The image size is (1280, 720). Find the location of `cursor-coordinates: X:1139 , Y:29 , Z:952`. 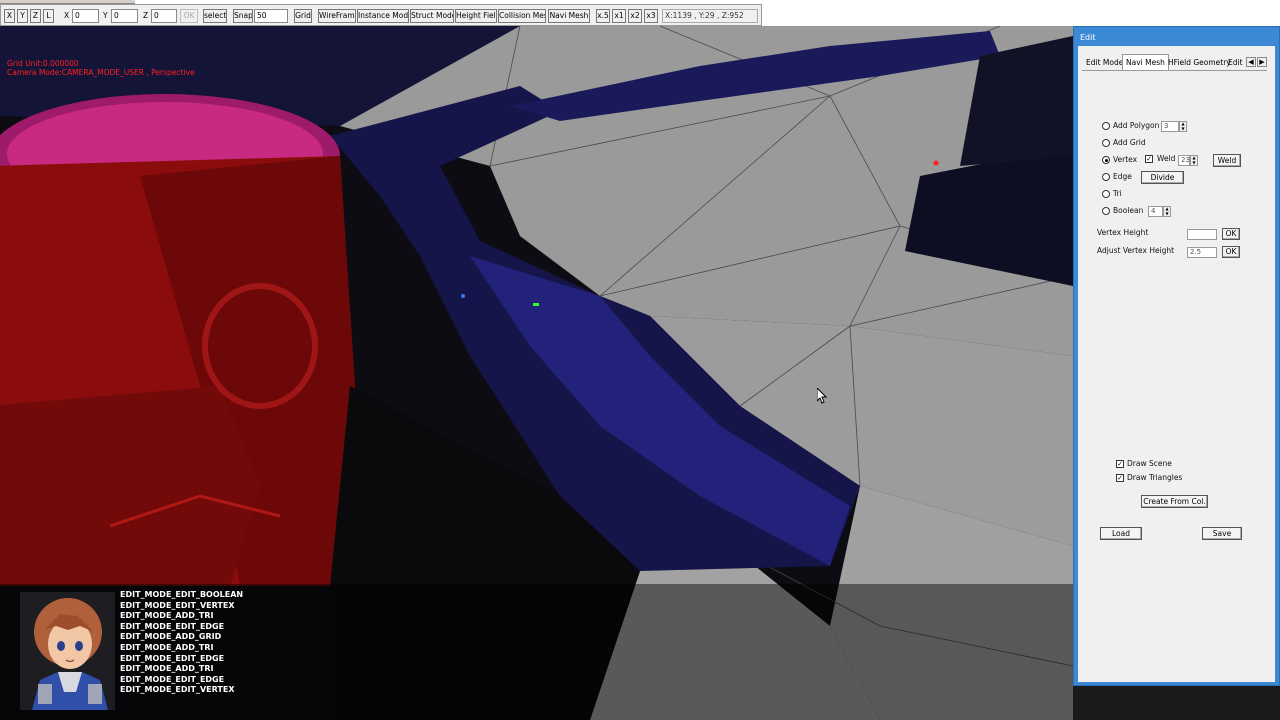

cursor-coordinates: X:1139 , Y:29 , Z:952 is located at coordinates (710, 16).